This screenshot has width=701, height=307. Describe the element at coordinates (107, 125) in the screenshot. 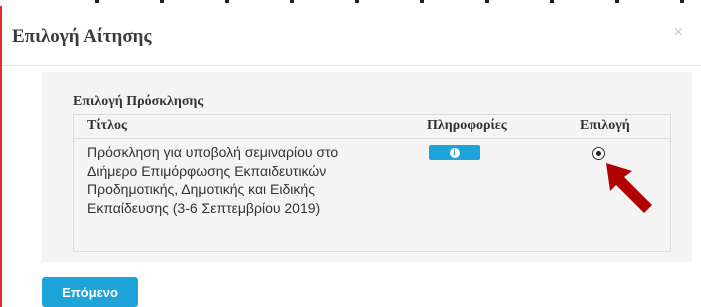

I see `column-header-title: Τίτλος` at that location.